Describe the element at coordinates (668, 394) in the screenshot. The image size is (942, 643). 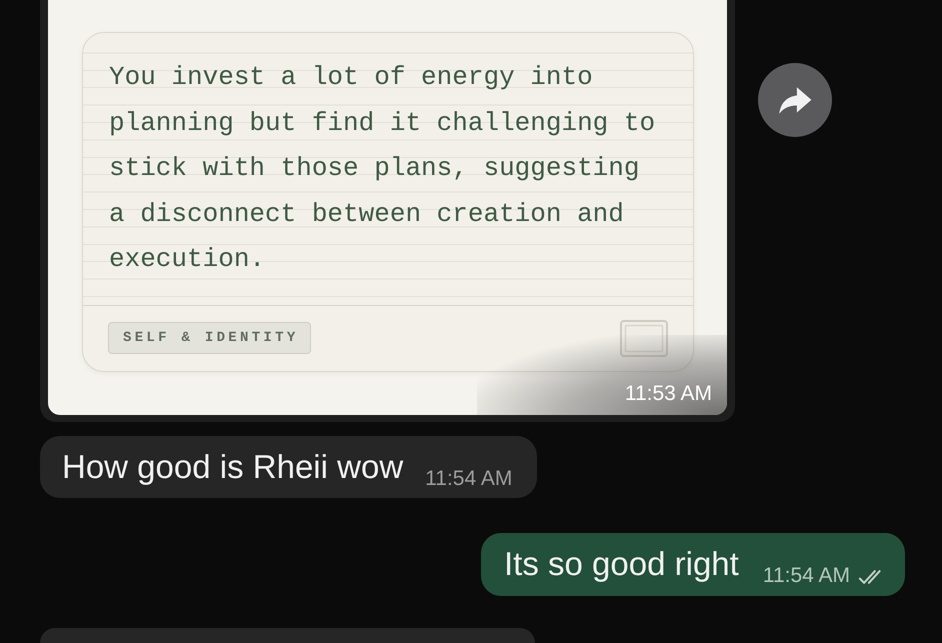
I see `timestamp: 11:53 AM` at that location.